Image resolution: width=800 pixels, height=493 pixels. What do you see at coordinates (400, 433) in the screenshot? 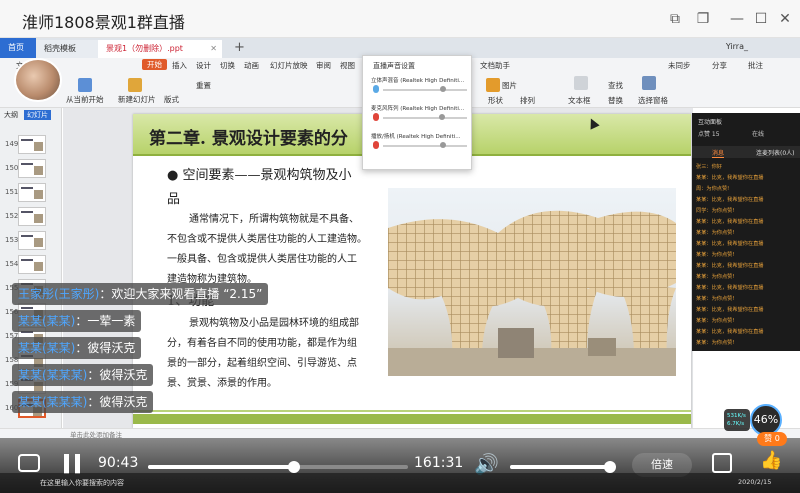
I see `notes-bar: 单击此处添加备注` at bounding box center [400, 433].